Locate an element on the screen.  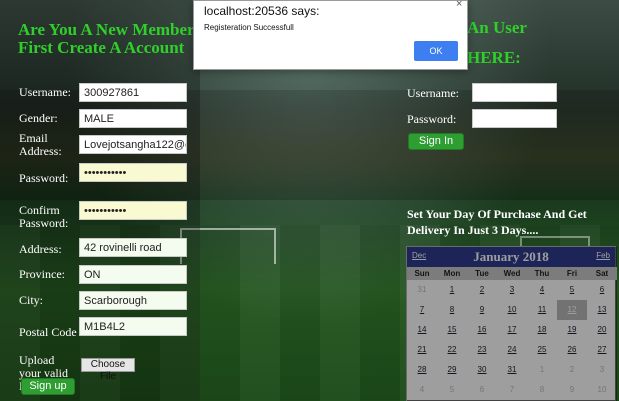
calendar-day: 9 is located at coordinates (482, 310).